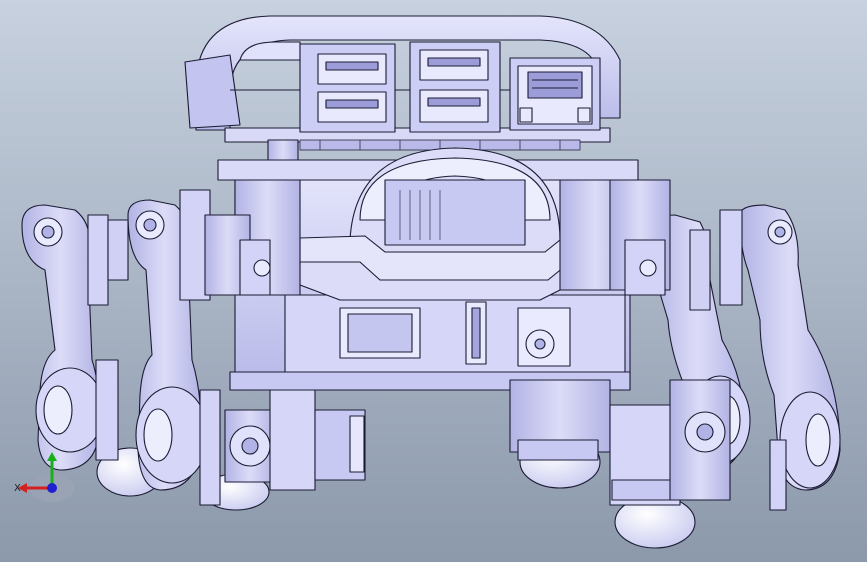 This screenshot has width=867, height=562. Describe the element at coordinates (380, 333) in the screenshot. I see `display-window` at that location.